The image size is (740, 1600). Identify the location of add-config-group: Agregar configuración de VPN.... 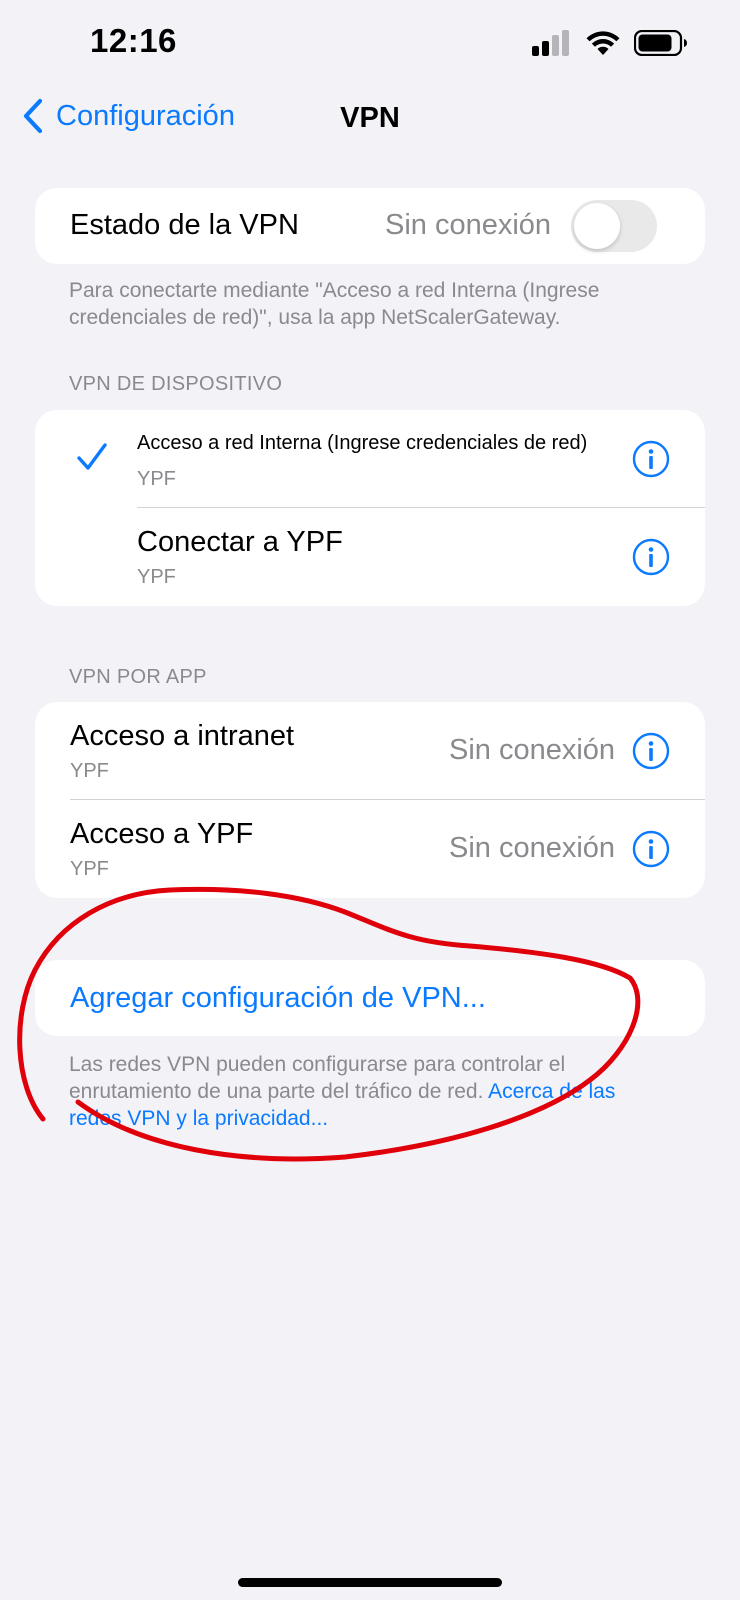
(370, 998).